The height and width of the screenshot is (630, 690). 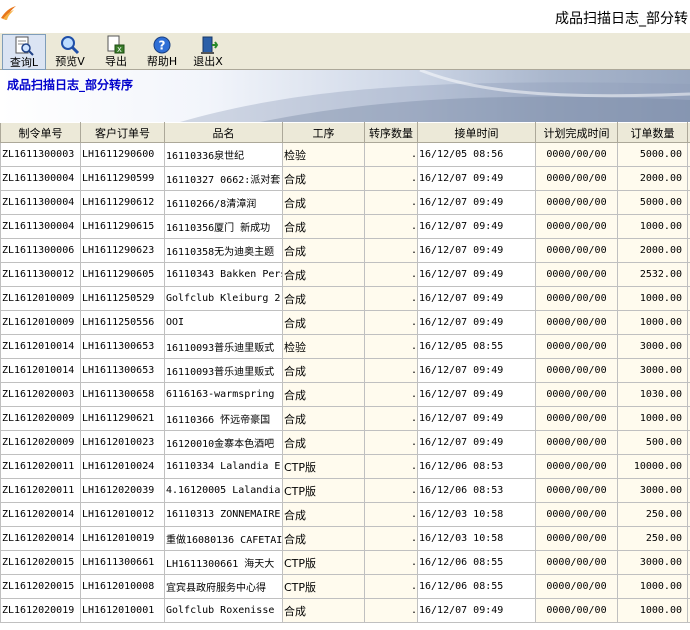 I want to click on cell-product-name: 16110266/8清漳润, so click(x=223, y=202).